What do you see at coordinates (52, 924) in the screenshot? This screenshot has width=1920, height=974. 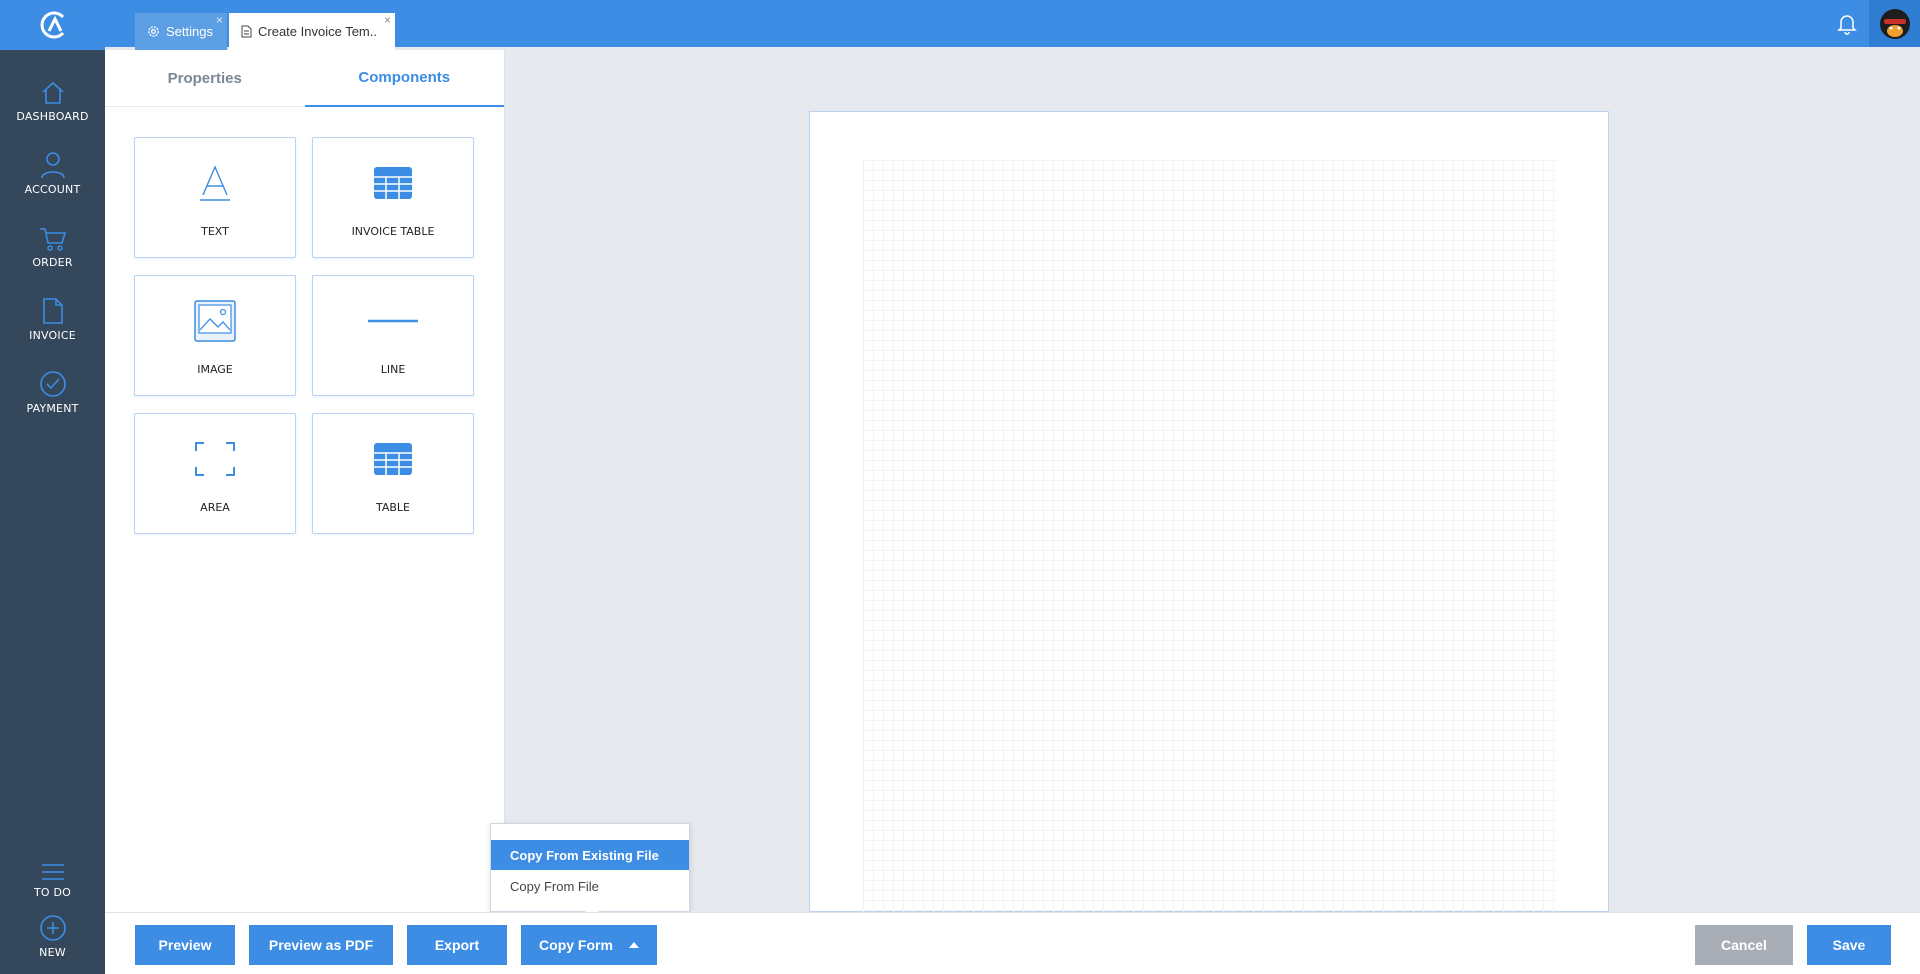 I see `plus-circle-icon` at bounding box center [52, 924].